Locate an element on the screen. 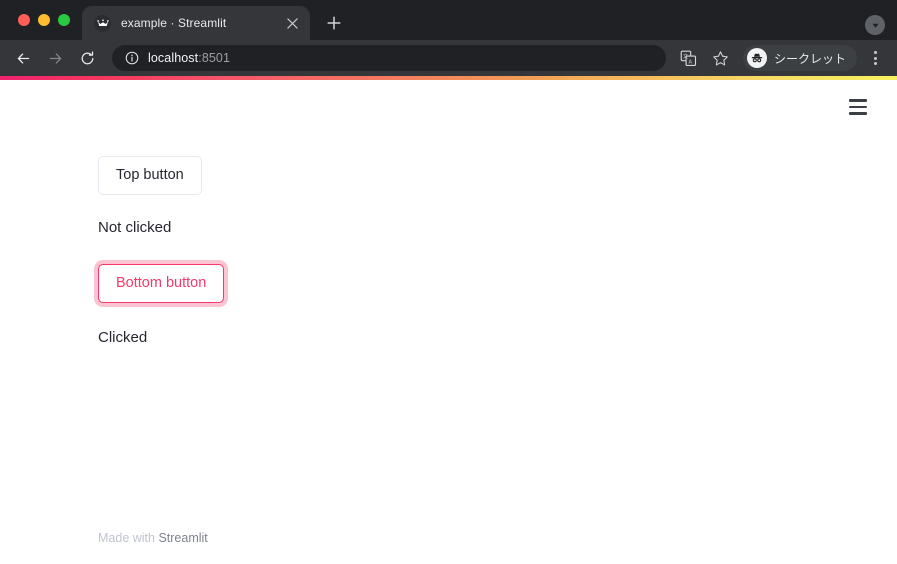 This screenshot has width=897, height=564. back-button is located at coordinates (23, 58).